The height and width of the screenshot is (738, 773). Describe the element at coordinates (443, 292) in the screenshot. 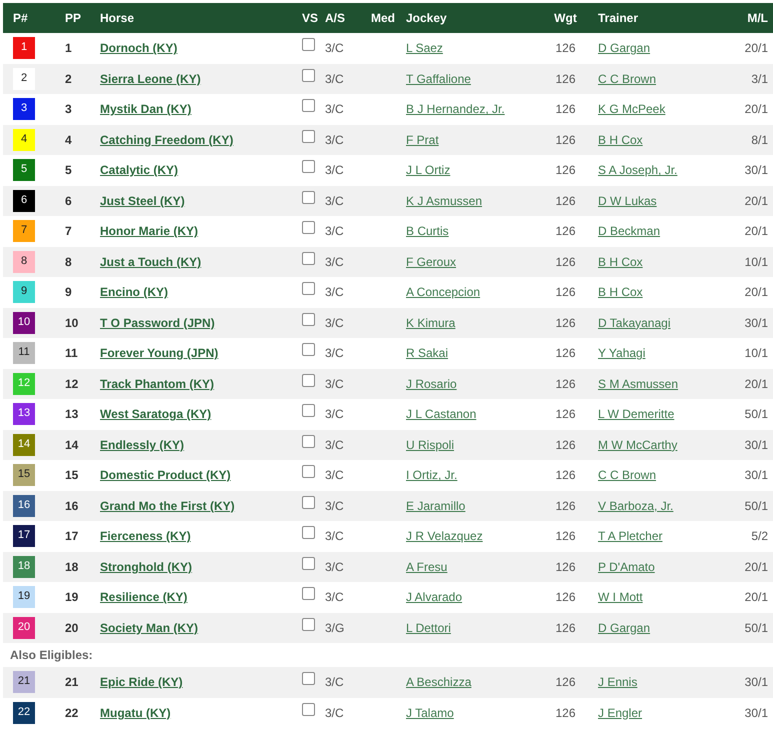

I see `jockey-link: A Concepcion` at that location.